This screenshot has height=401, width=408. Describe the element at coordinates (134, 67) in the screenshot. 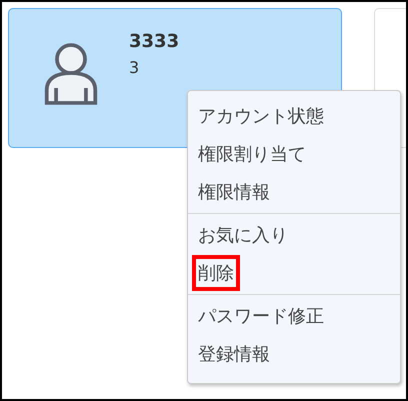

I see `user-id: 3` at that location.